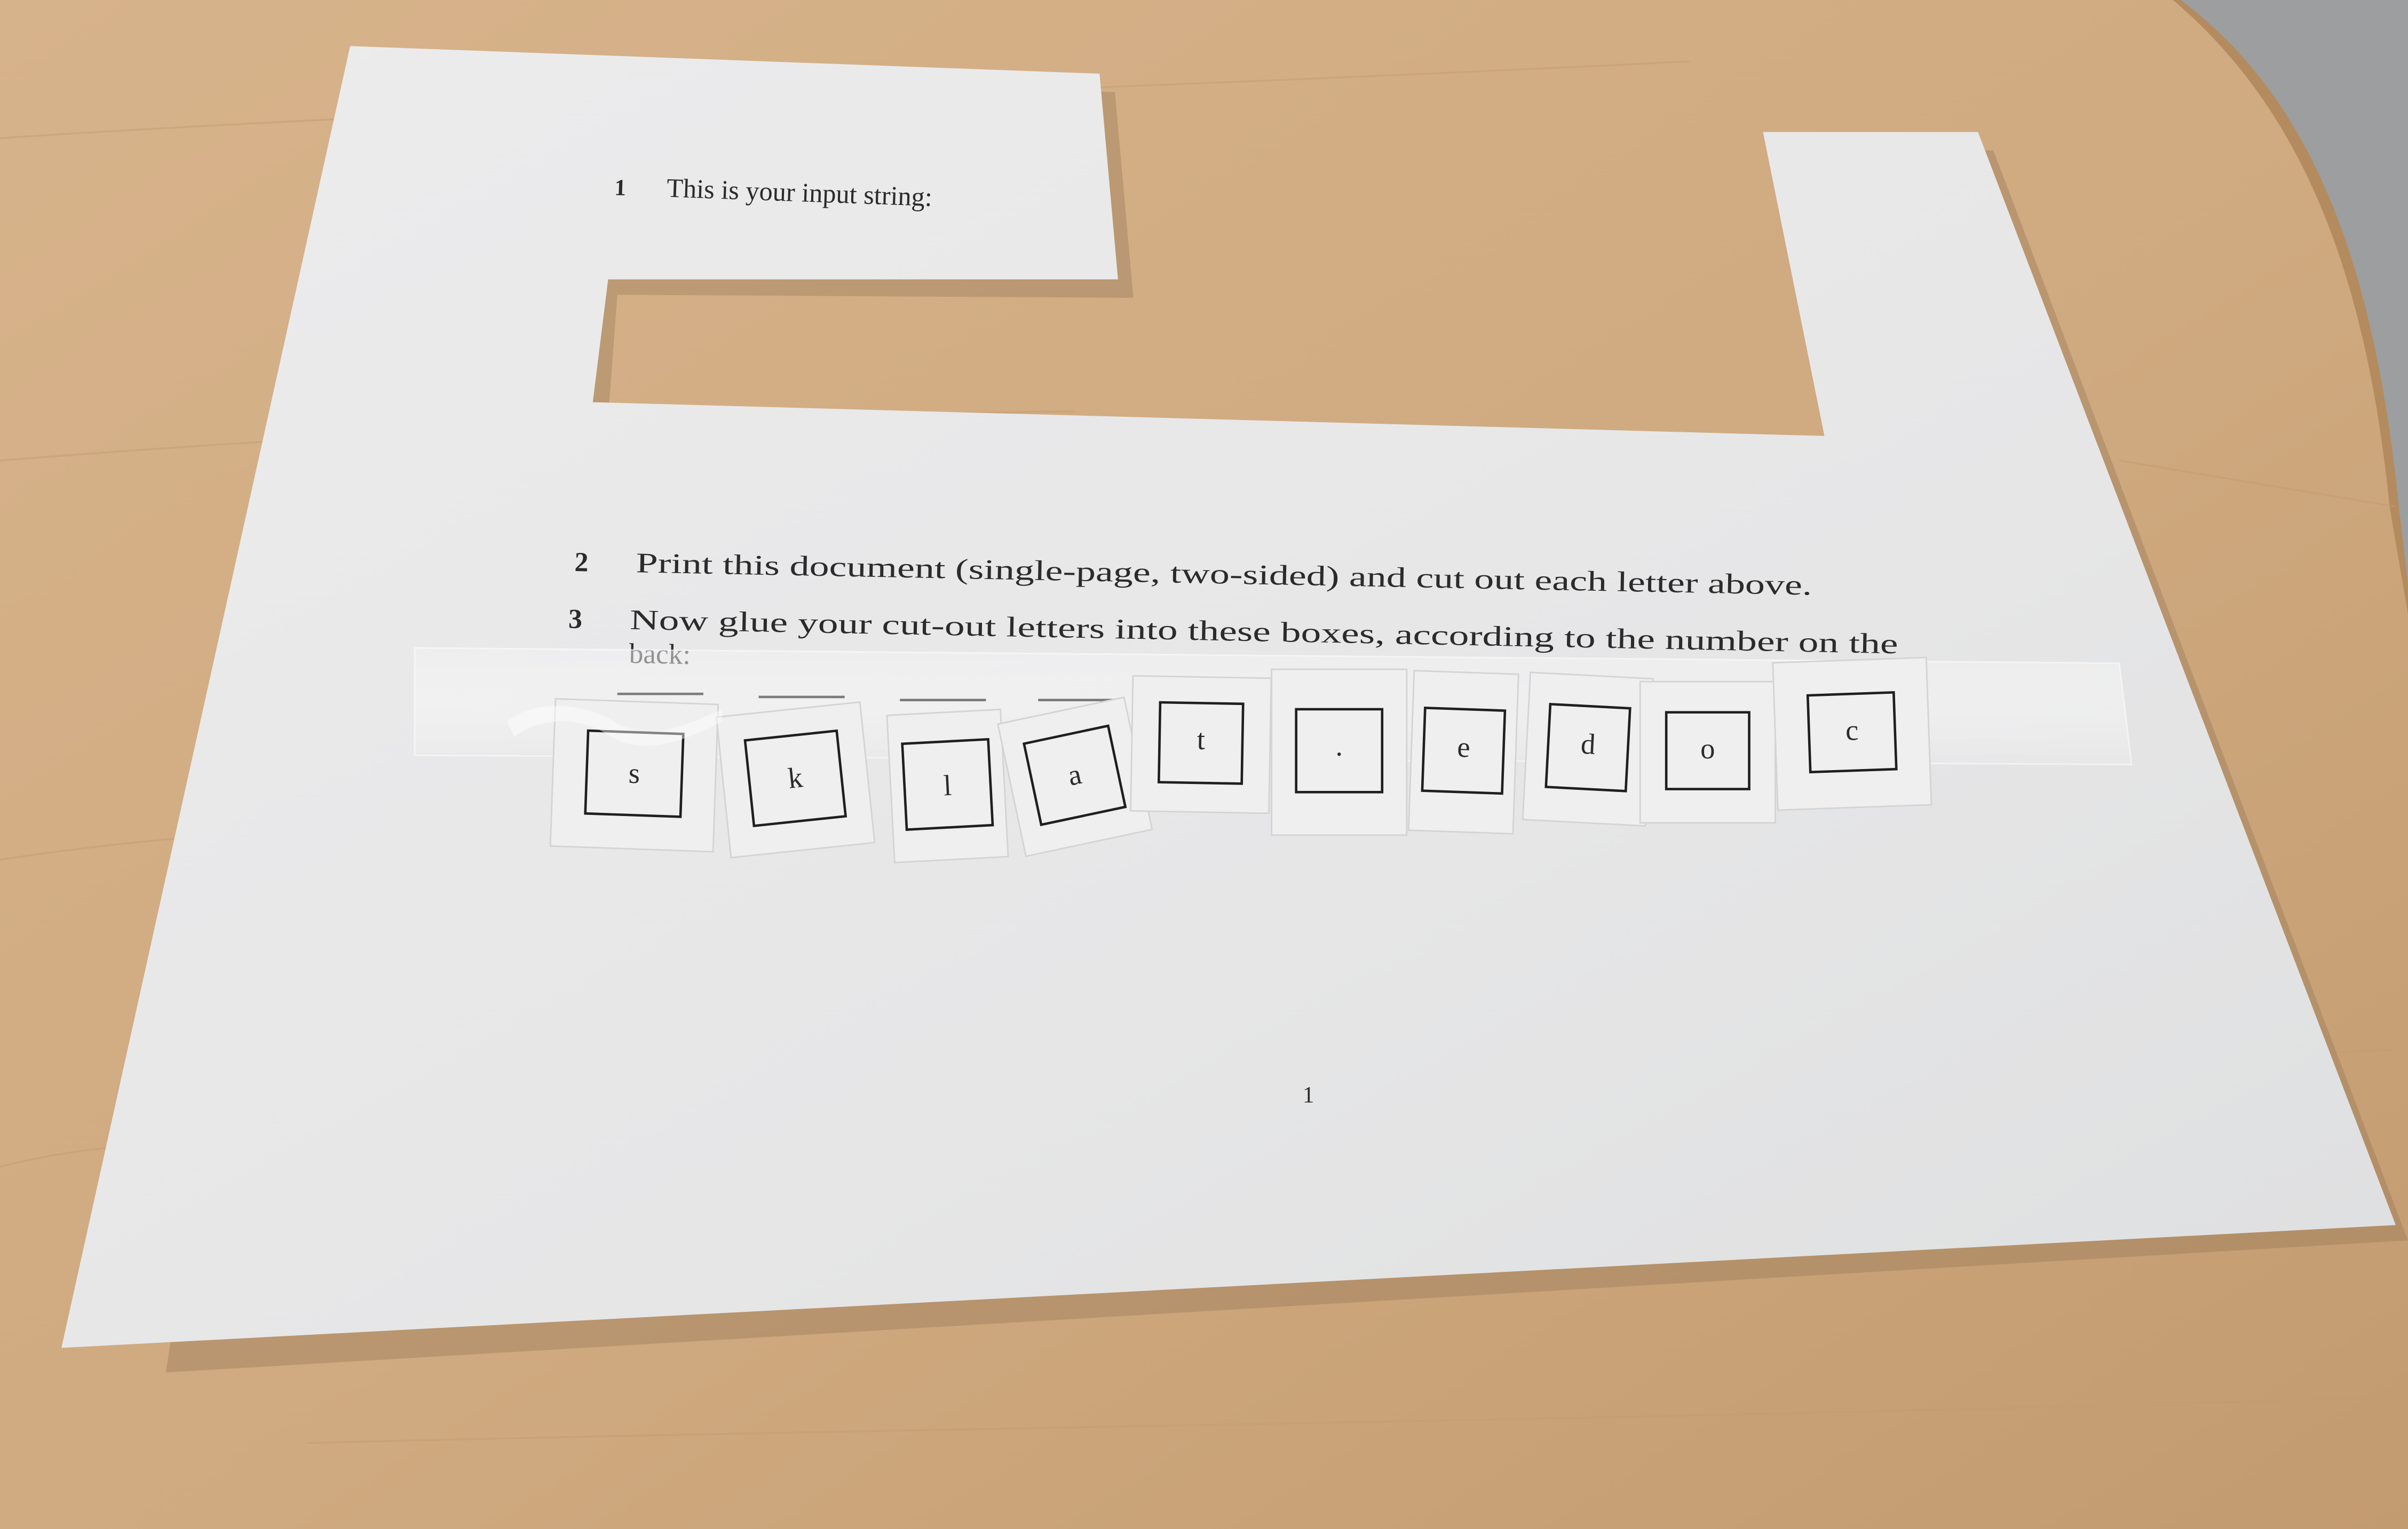 The image size is (2408, 1529). Describe the element at coordinates (575, 619) in the screenshot. I see `step-3-number: 3` at that location.